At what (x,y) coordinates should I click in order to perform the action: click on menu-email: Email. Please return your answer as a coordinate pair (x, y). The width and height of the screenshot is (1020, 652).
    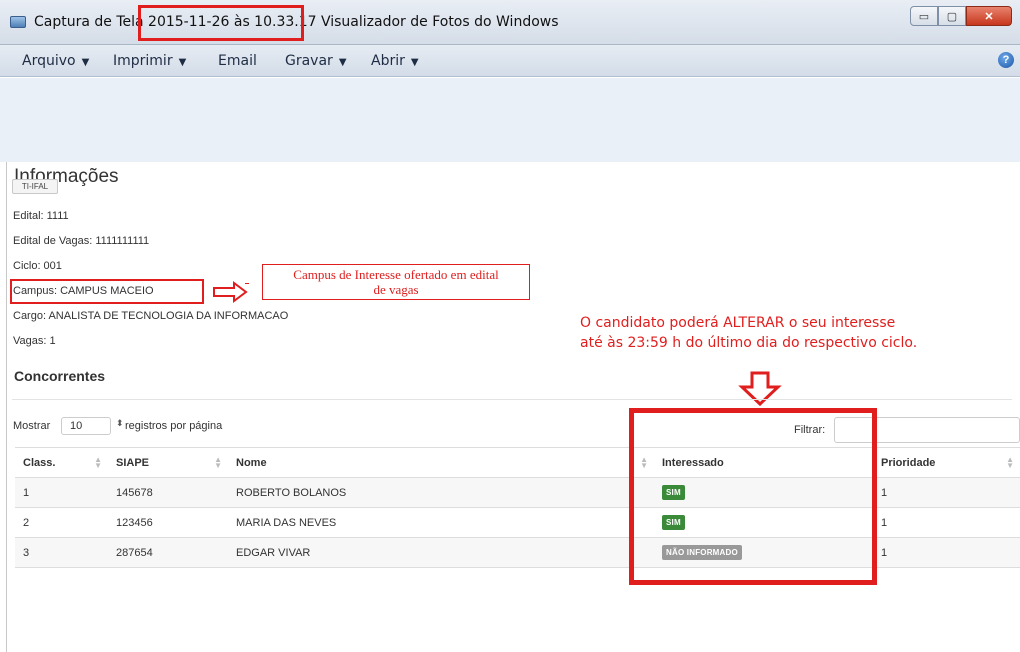
    Looking at the image, I should click on (237, 61).